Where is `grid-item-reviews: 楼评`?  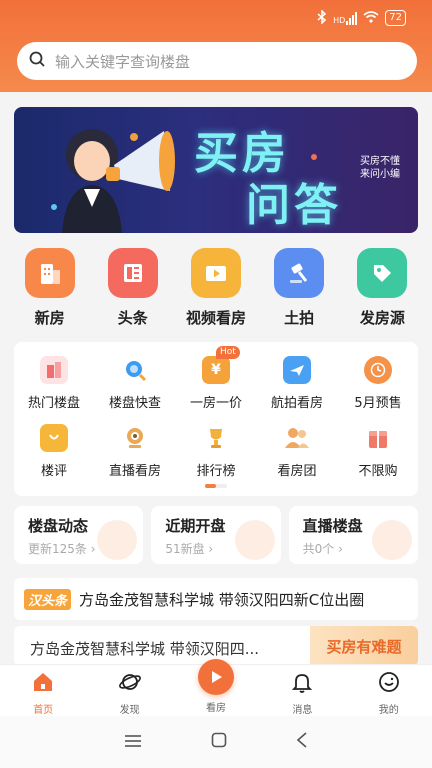 grid-item-reviews: 楼评 is located at coordinates (54, 451).